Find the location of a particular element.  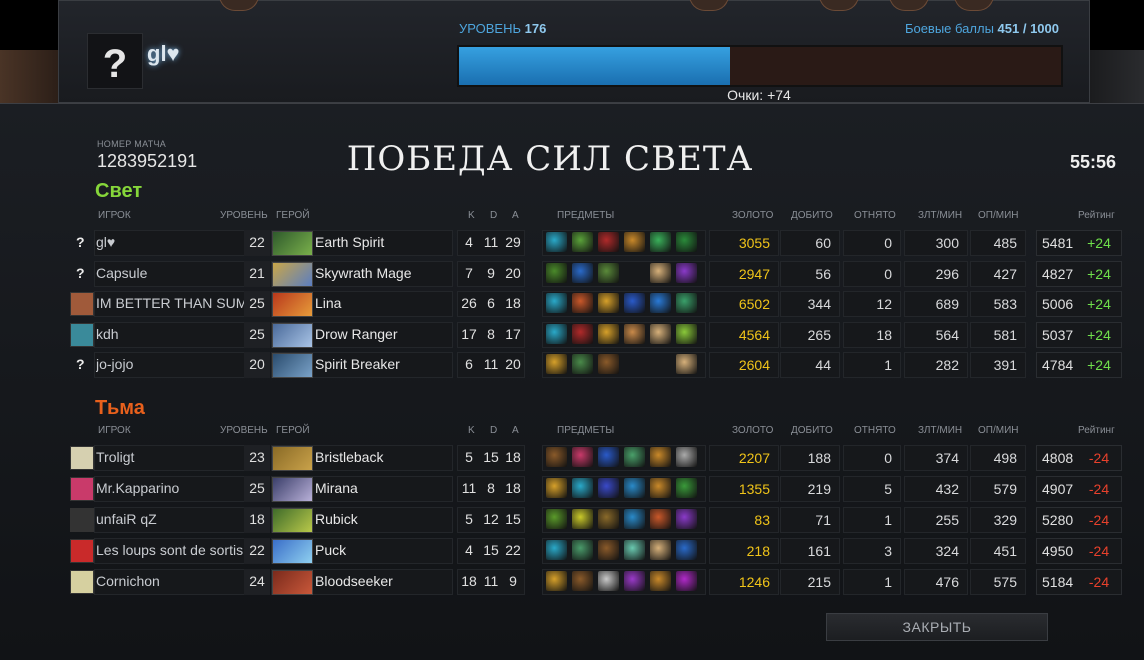

player-name: Troligt is located at coordinates (171, 457).